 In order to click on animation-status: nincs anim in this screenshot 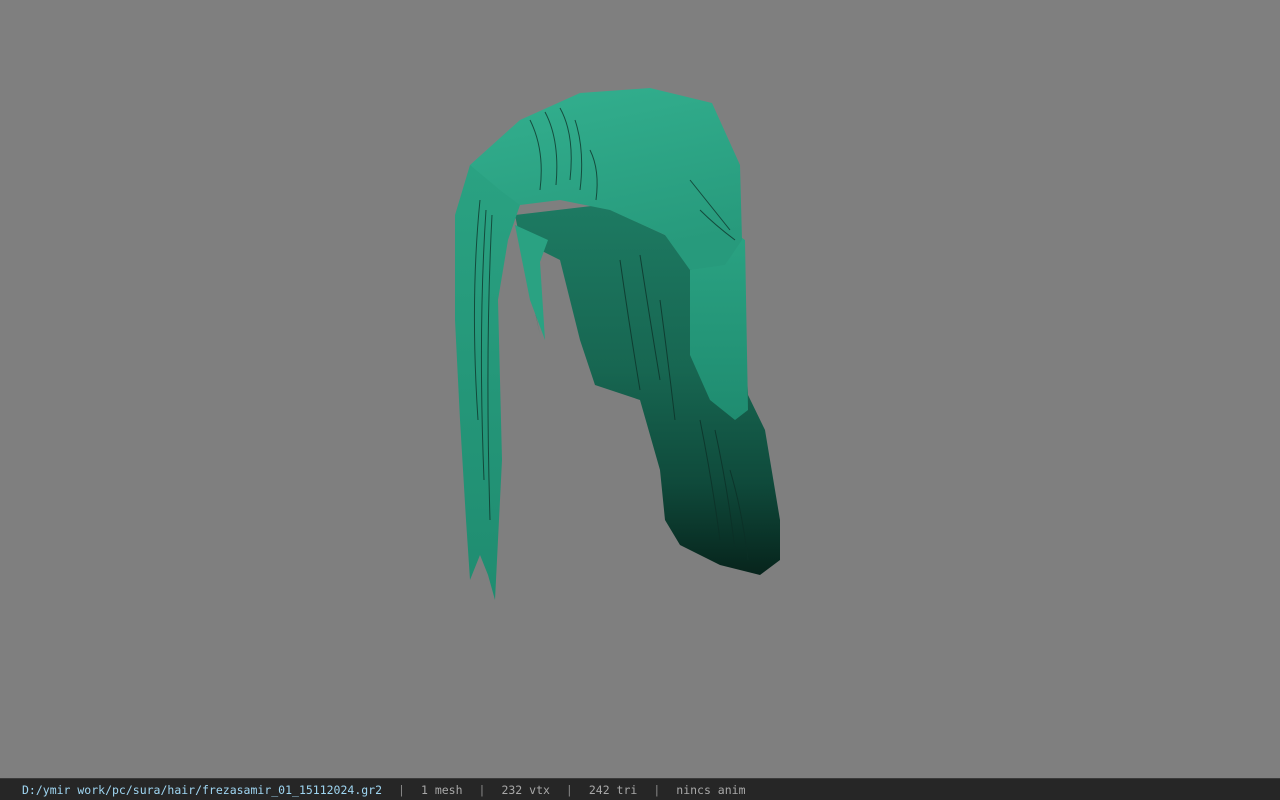, I will do `click(711, 789)`.